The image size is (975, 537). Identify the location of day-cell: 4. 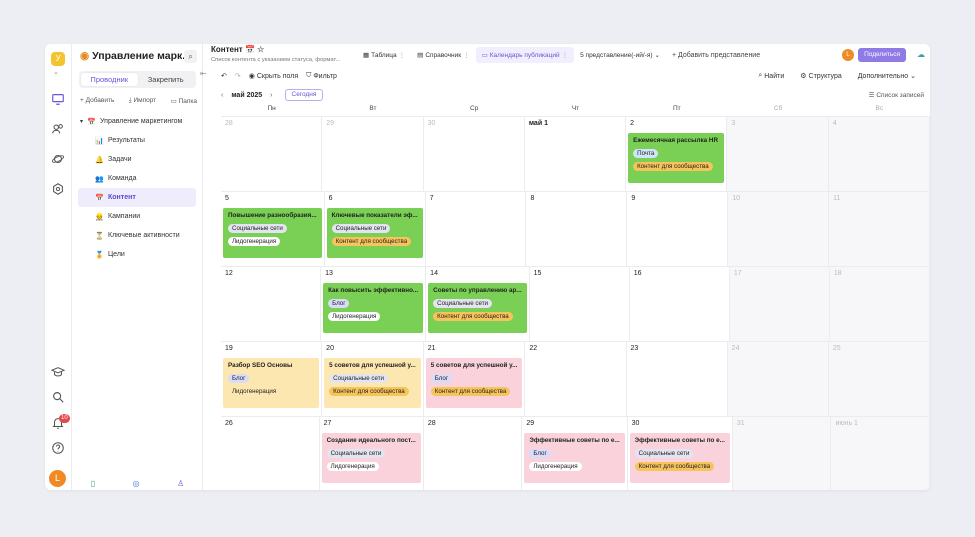
(879, 154).